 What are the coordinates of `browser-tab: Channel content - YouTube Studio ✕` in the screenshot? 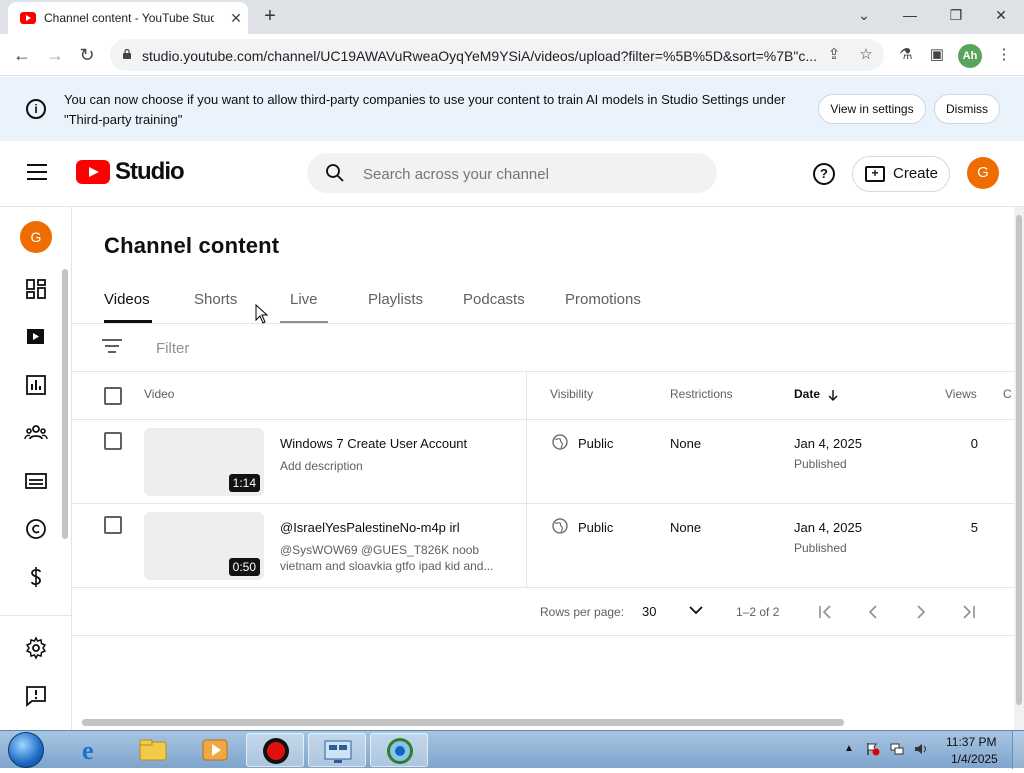 It's located at (128, 18).